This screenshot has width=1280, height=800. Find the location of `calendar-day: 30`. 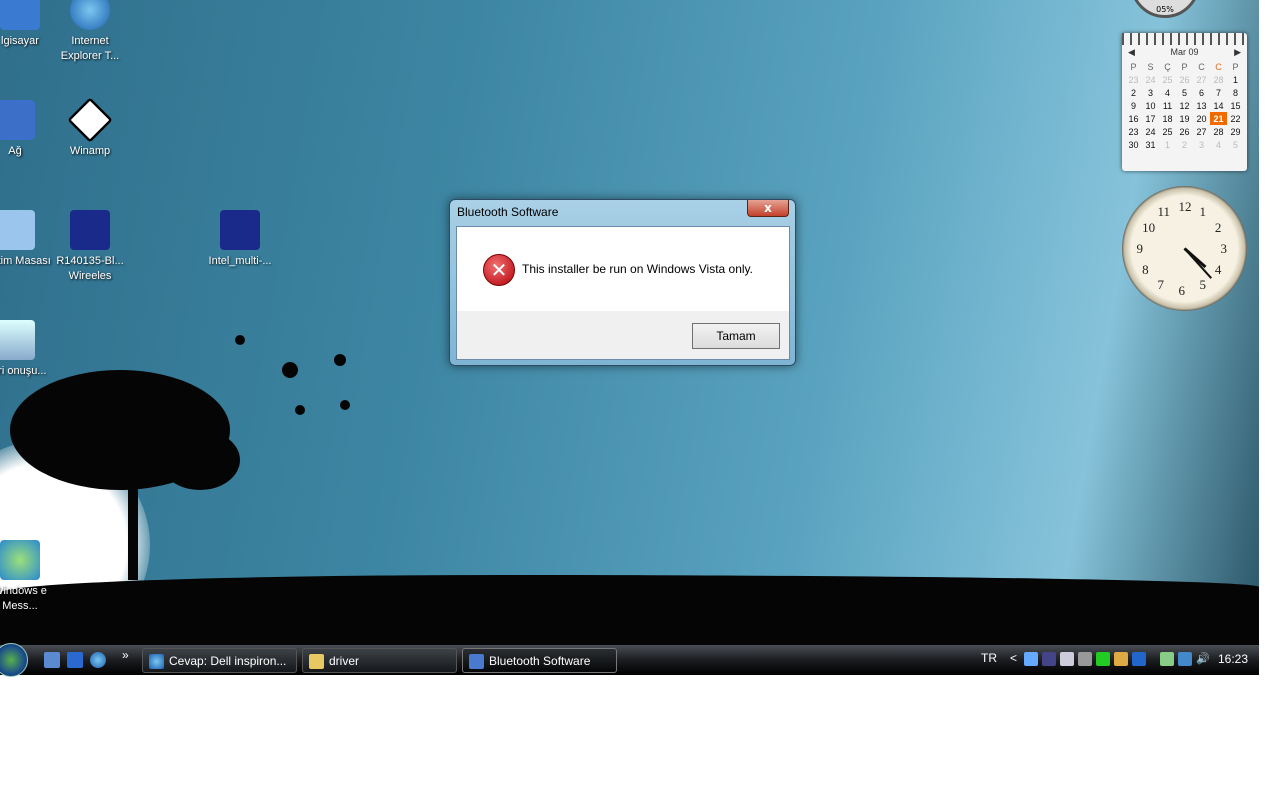

calendar-day: 30 is located at coordinates (1133, 144).